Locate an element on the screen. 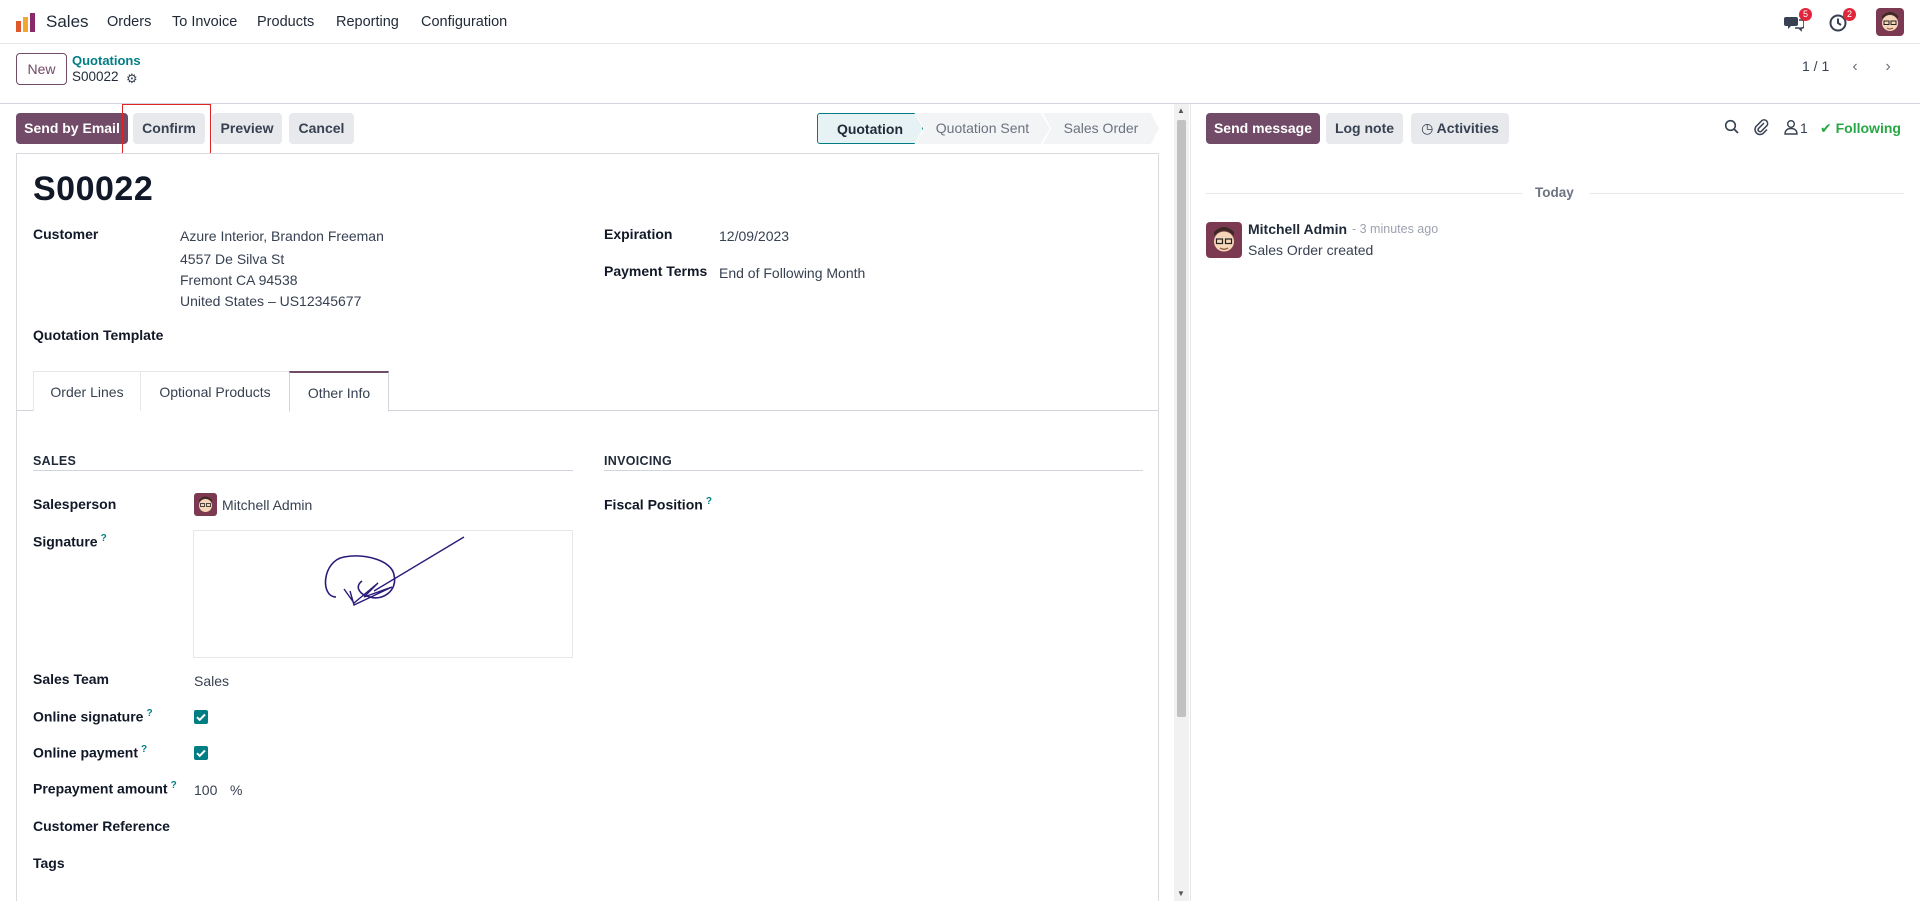 The width and height of the screenshot is (1920, 901). cancel-button: Cancel is located at coordinates (321, 128).